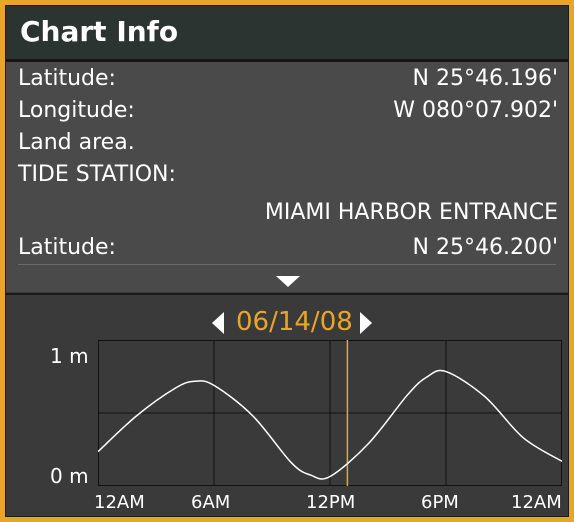 The width and height of the screenshot is (574, 522). What do you see at coordinates (67, 78) in the screenshot?
I see `latitude-label: Latitude:` at bounding box center [67, 78].